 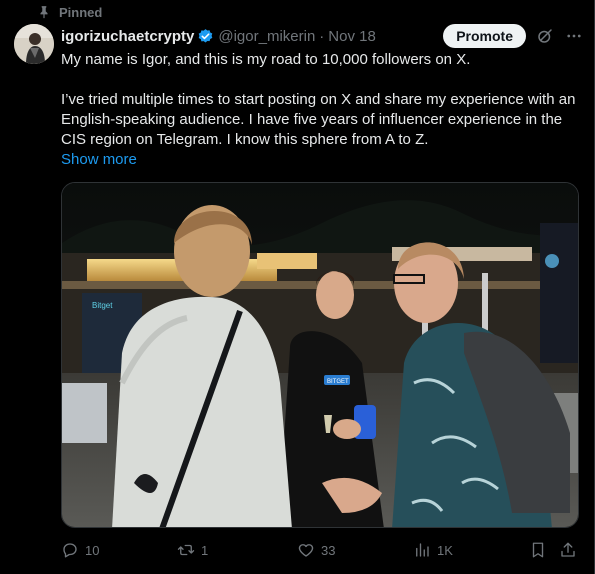 What do you see at coordinates (574, 36) in the screenshot?
I see `more-icon` at bounding box center [574, 36].